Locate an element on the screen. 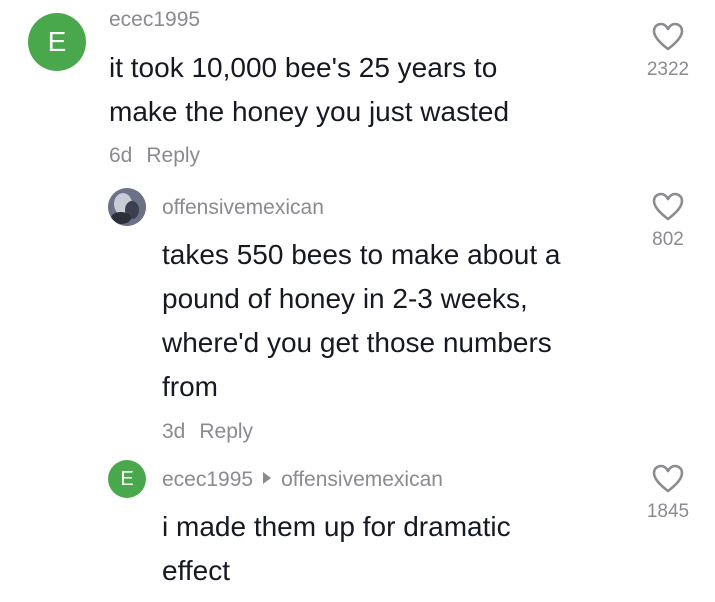  reply-to-username: offensivemexican is located at coordinates (362, 479).